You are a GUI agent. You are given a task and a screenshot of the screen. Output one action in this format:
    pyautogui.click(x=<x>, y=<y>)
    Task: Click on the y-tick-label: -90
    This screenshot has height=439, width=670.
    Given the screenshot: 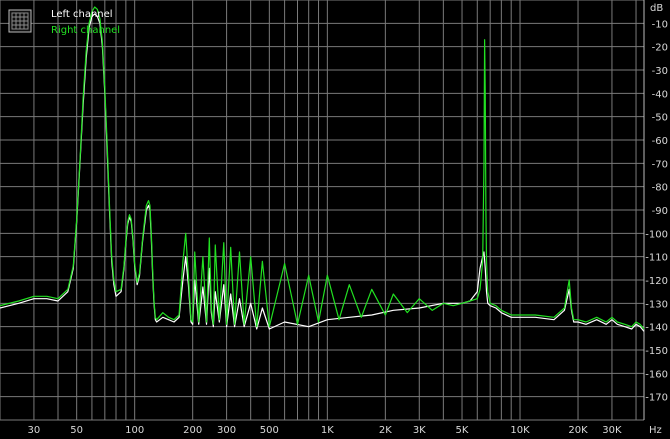 What is the action you would take?
    pyautogui.click(x=660, y=211)
    